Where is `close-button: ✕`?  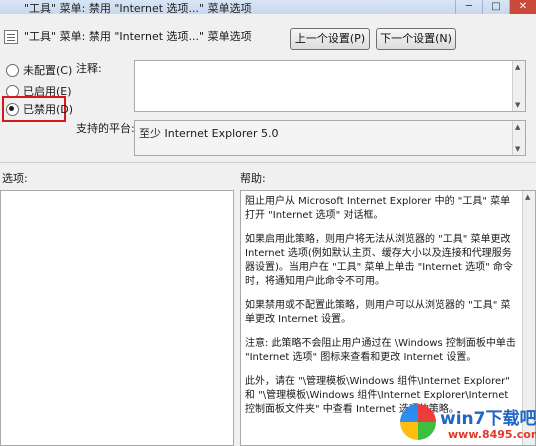
close-button: ✕ is located at coordinates (522, 7).